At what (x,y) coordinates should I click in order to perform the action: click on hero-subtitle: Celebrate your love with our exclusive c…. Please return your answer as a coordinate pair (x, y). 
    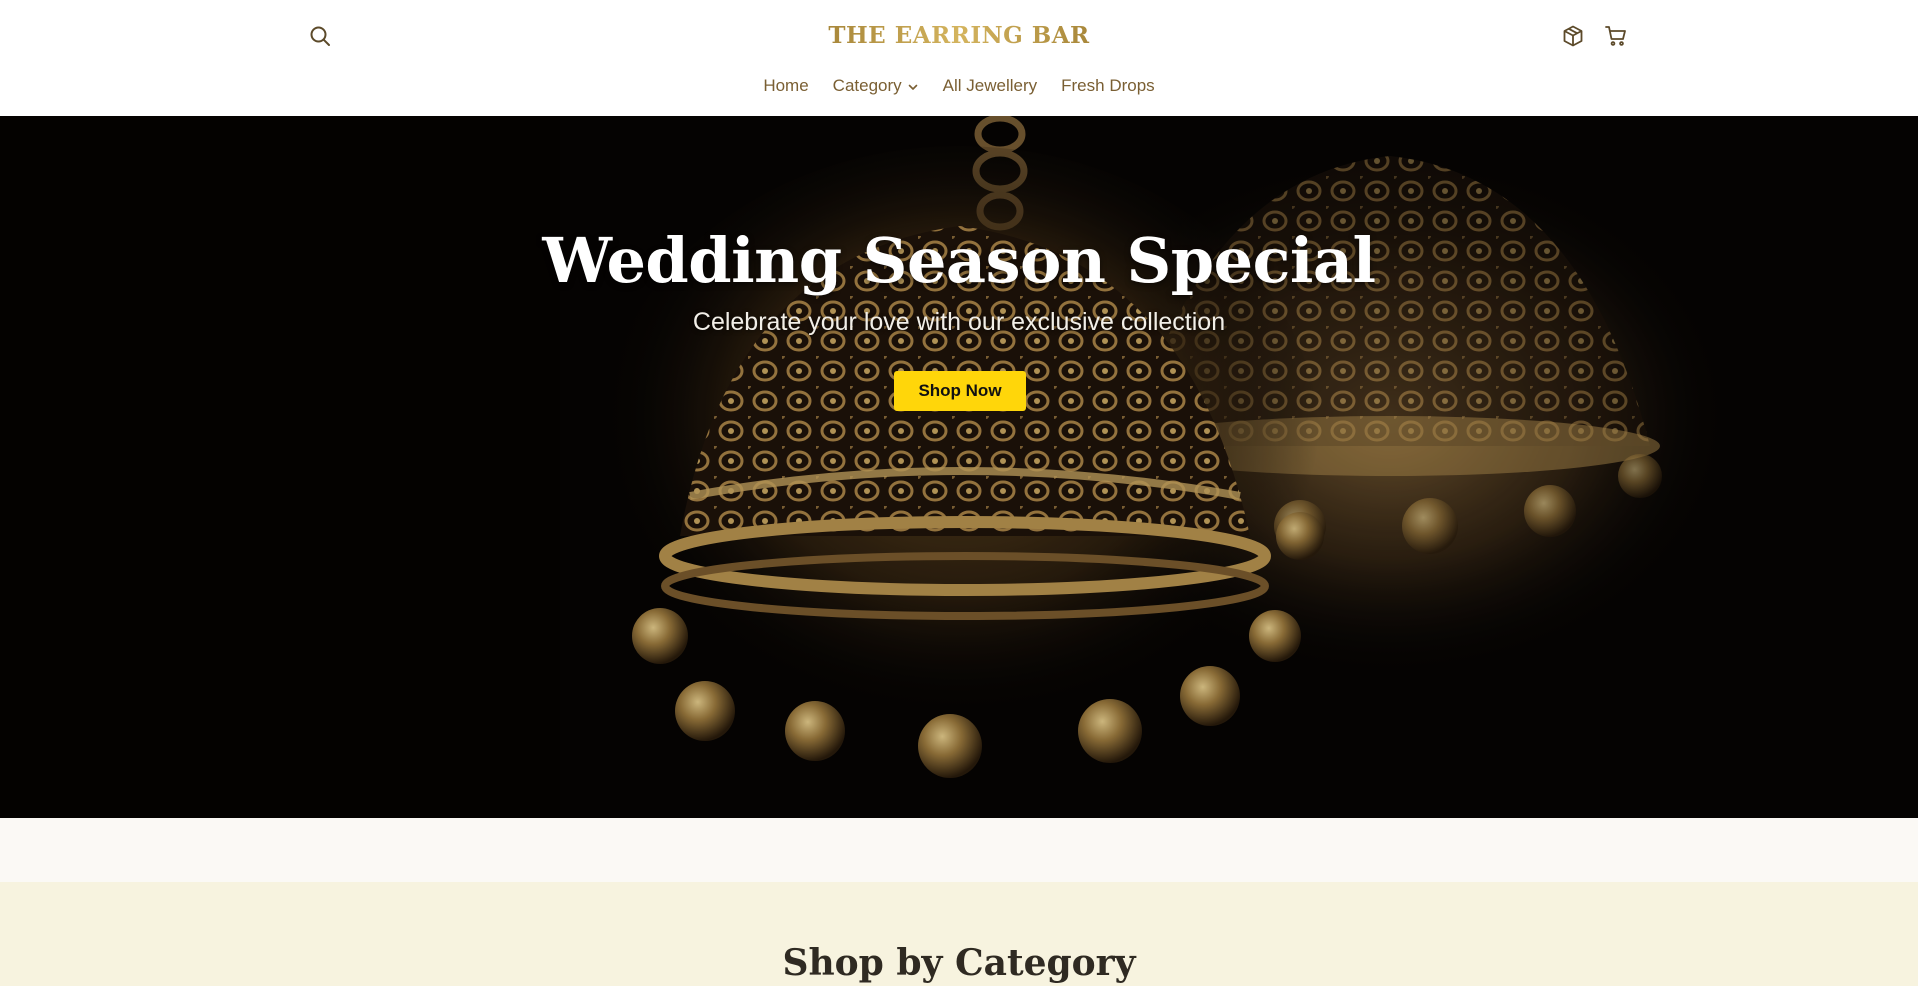
    Looking at the image, I should click on (959, 322).